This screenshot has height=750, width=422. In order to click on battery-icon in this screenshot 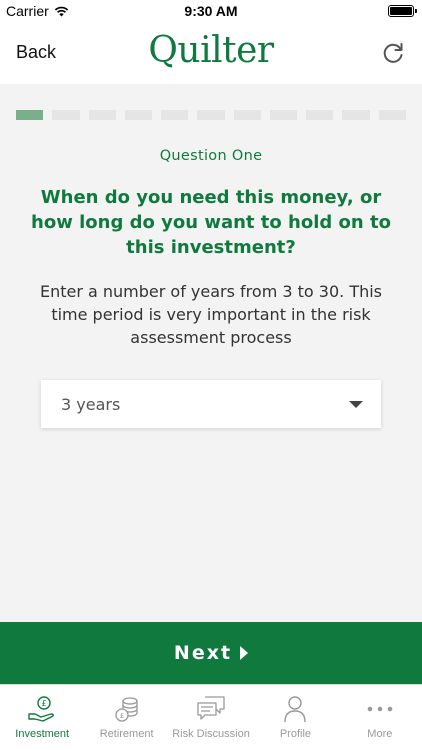, I will do `click(402, 11)`.